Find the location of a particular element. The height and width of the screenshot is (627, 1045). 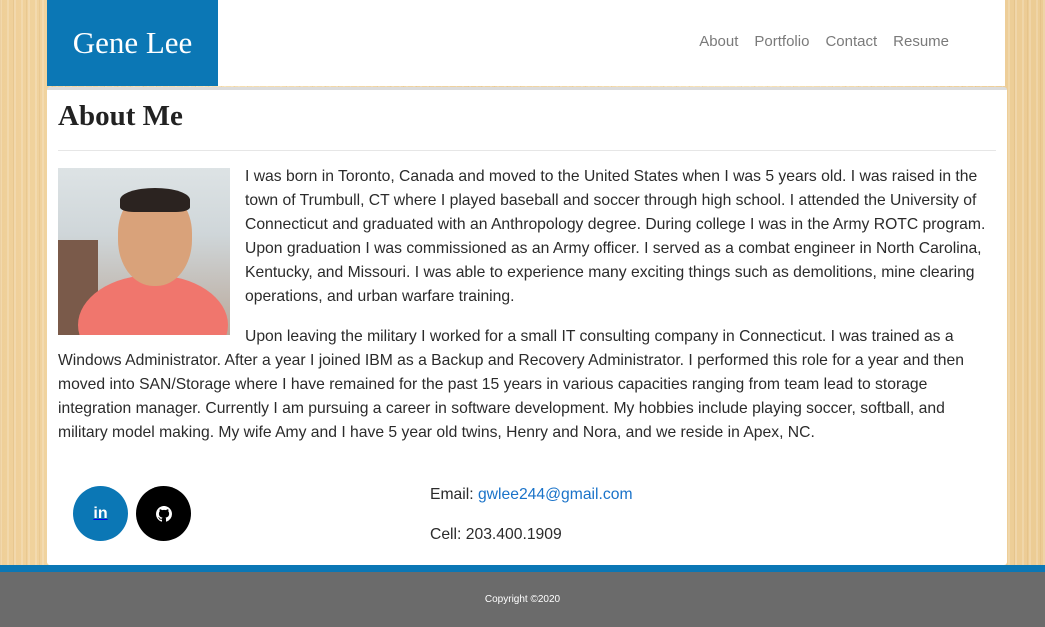

nav-about-link: About is located at coordinates (718, 41).